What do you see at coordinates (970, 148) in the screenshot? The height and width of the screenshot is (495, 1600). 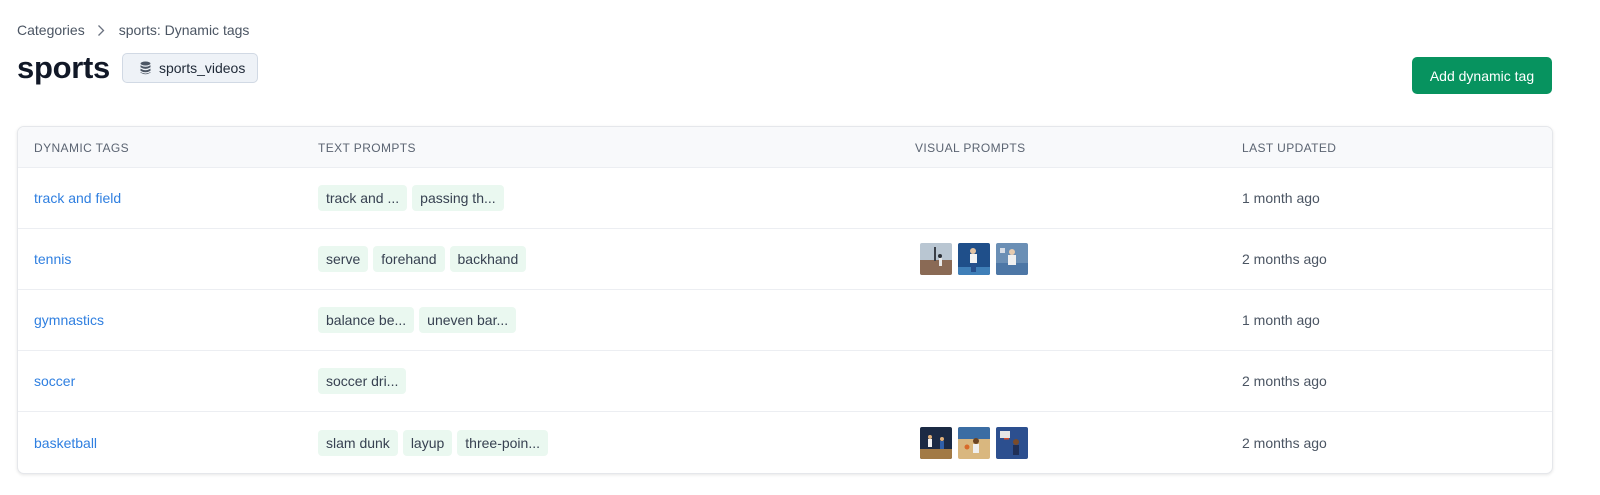 I see `column-header-visual-prompts: VISUAL PROMPTS` at bounding box center [970, 148].